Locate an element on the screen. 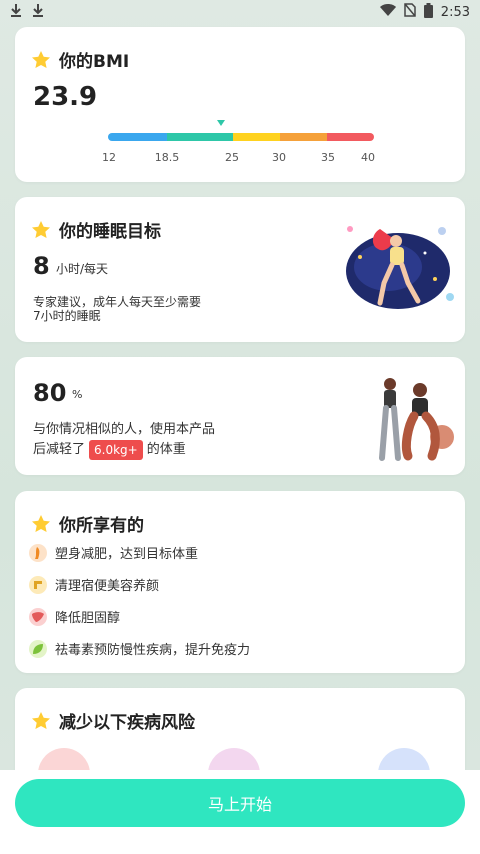 The image size is (480, 854). bmi-title-text: 你的BMI is located at coordinates (94, 62).